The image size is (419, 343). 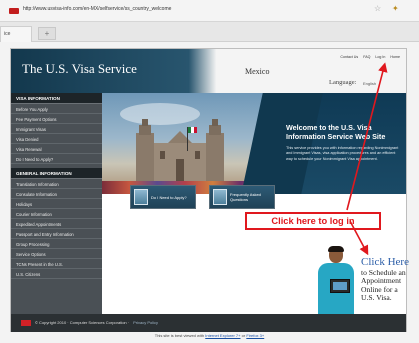 What do you see at coordinates (209, 32) in the screenshot?
I see `tab-strip: ice +` at bounding box center [209, 32].